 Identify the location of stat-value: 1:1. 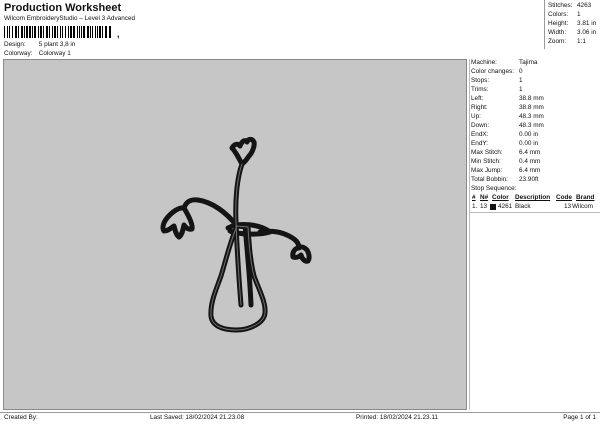
(581, 41).